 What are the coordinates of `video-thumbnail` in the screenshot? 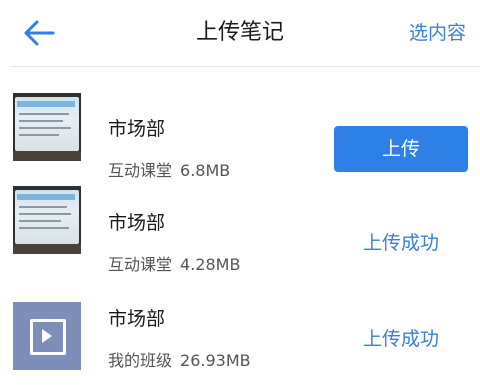 It's located at (47, 336).